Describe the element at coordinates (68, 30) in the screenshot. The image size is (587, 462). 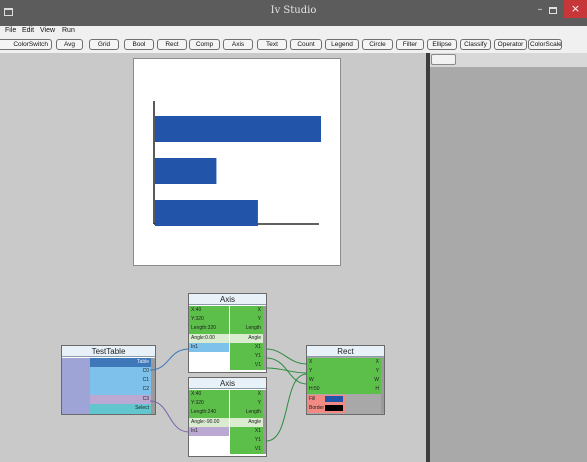
I see `menu-run: Run` at that location.